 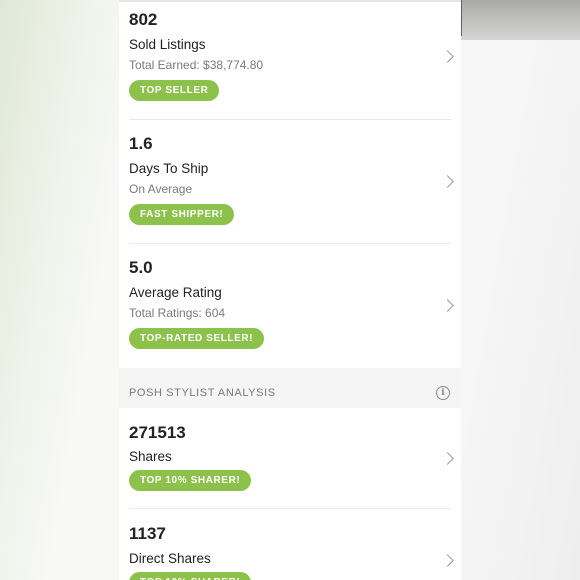 I want to click on status-badge: TOP SELLER, so click(x=174, y=90).